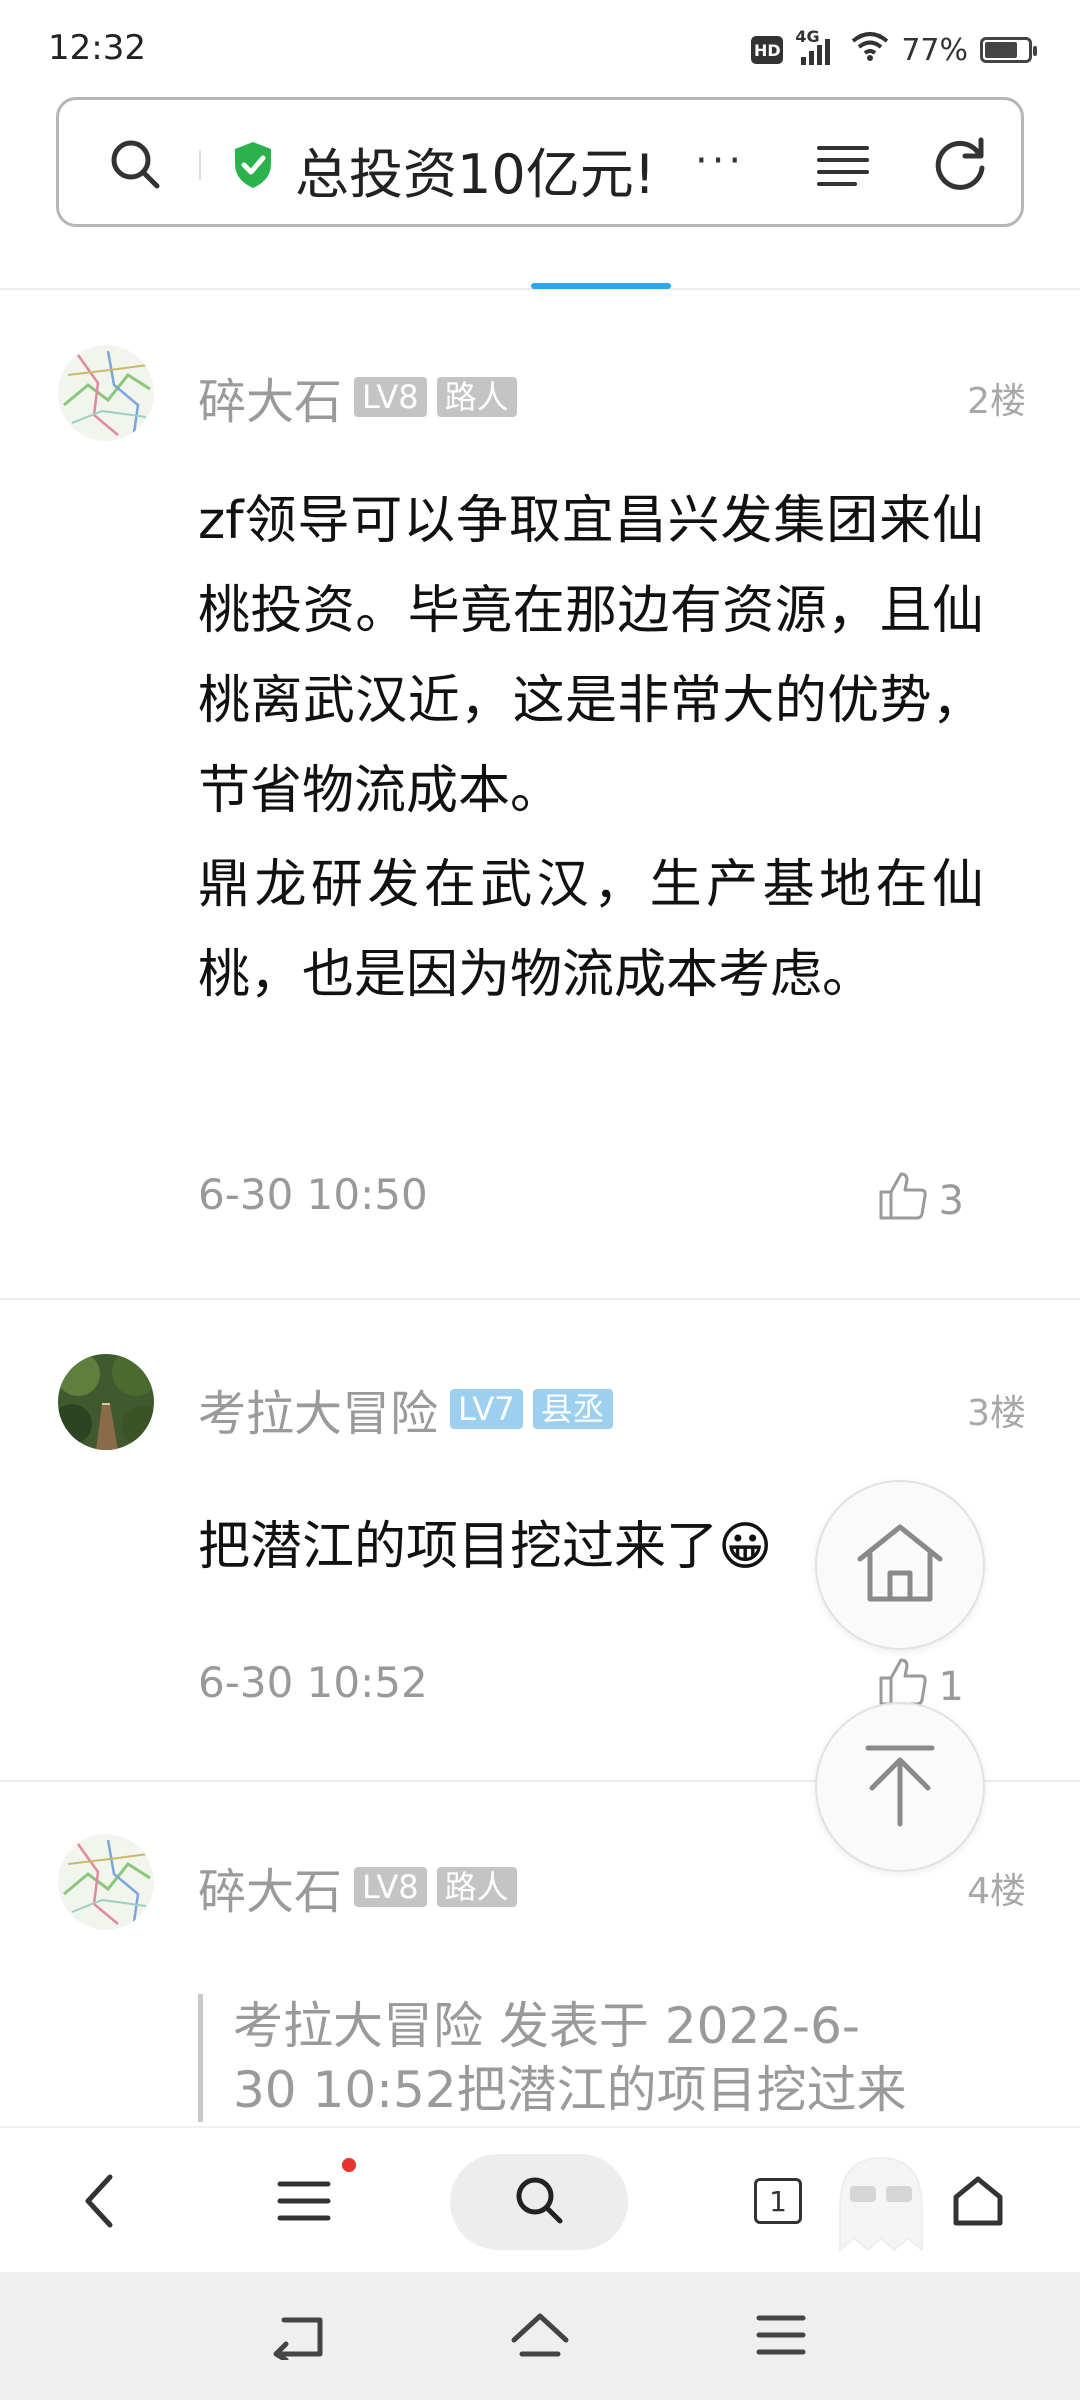 Image resolution: width=1080 pixels, height=2400 pixels. What do you see at coordinates (996, 1891) in the screenshot?
I see `floor-number: 4楼` at bounding box center [996, 1891].